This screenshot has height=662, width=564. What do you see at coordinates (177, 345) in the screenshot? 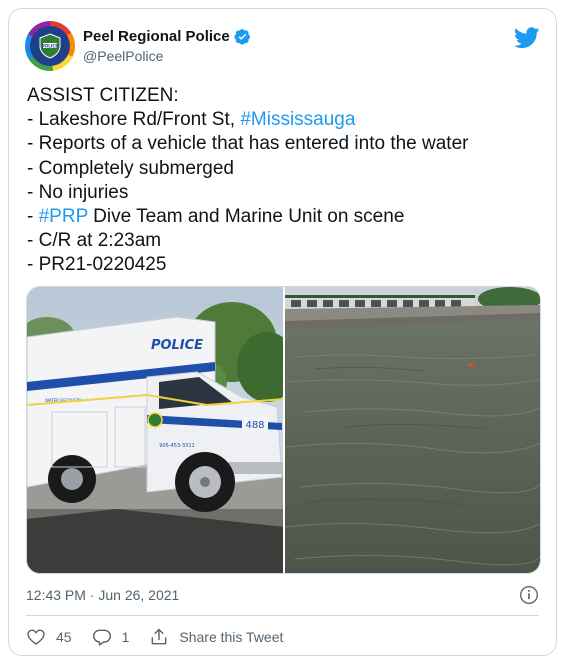
I see `truck-police-label: POLICE` at bounding box center [177, 345].